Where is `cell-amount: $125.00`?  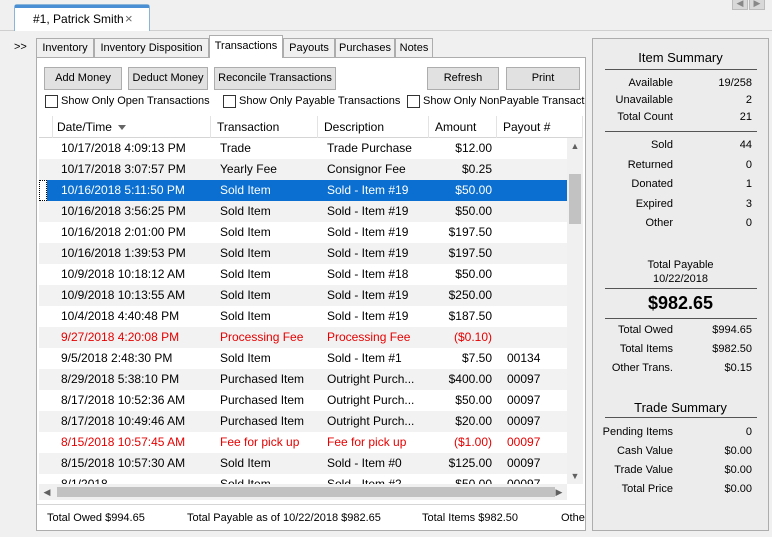
cell-amount: $125.00 is located at coordinates (470, 463).